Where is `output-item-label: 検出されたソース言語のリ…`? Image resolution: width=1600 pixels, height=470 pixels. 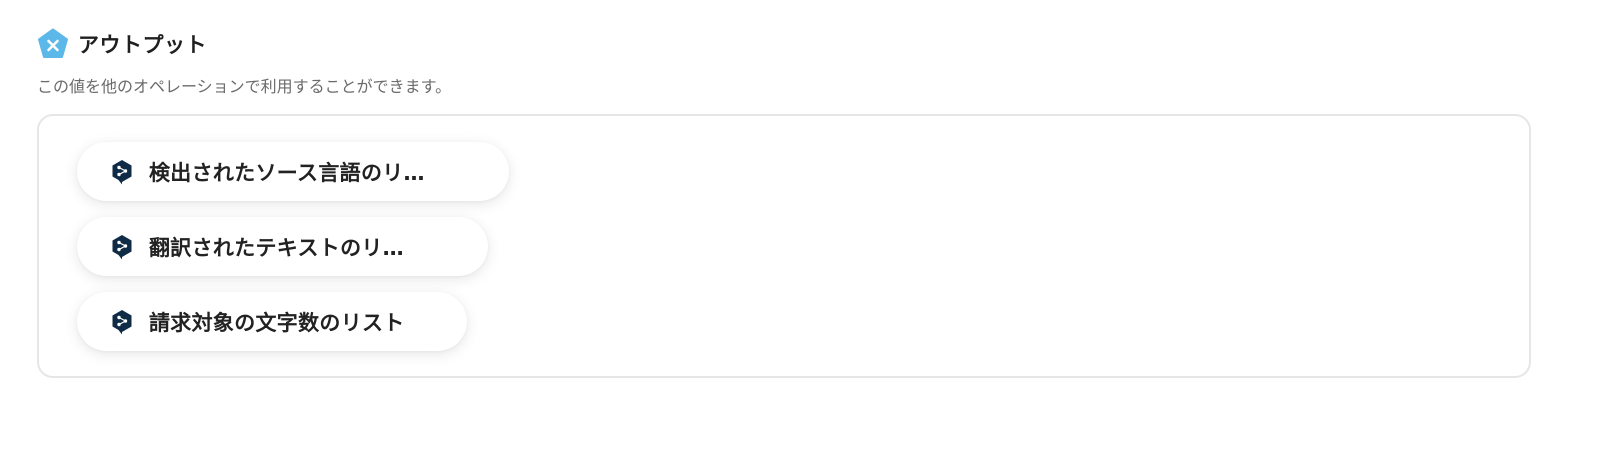
output-item-label: 検出されたソース言語のリ… is located at coordinates (287, 172).